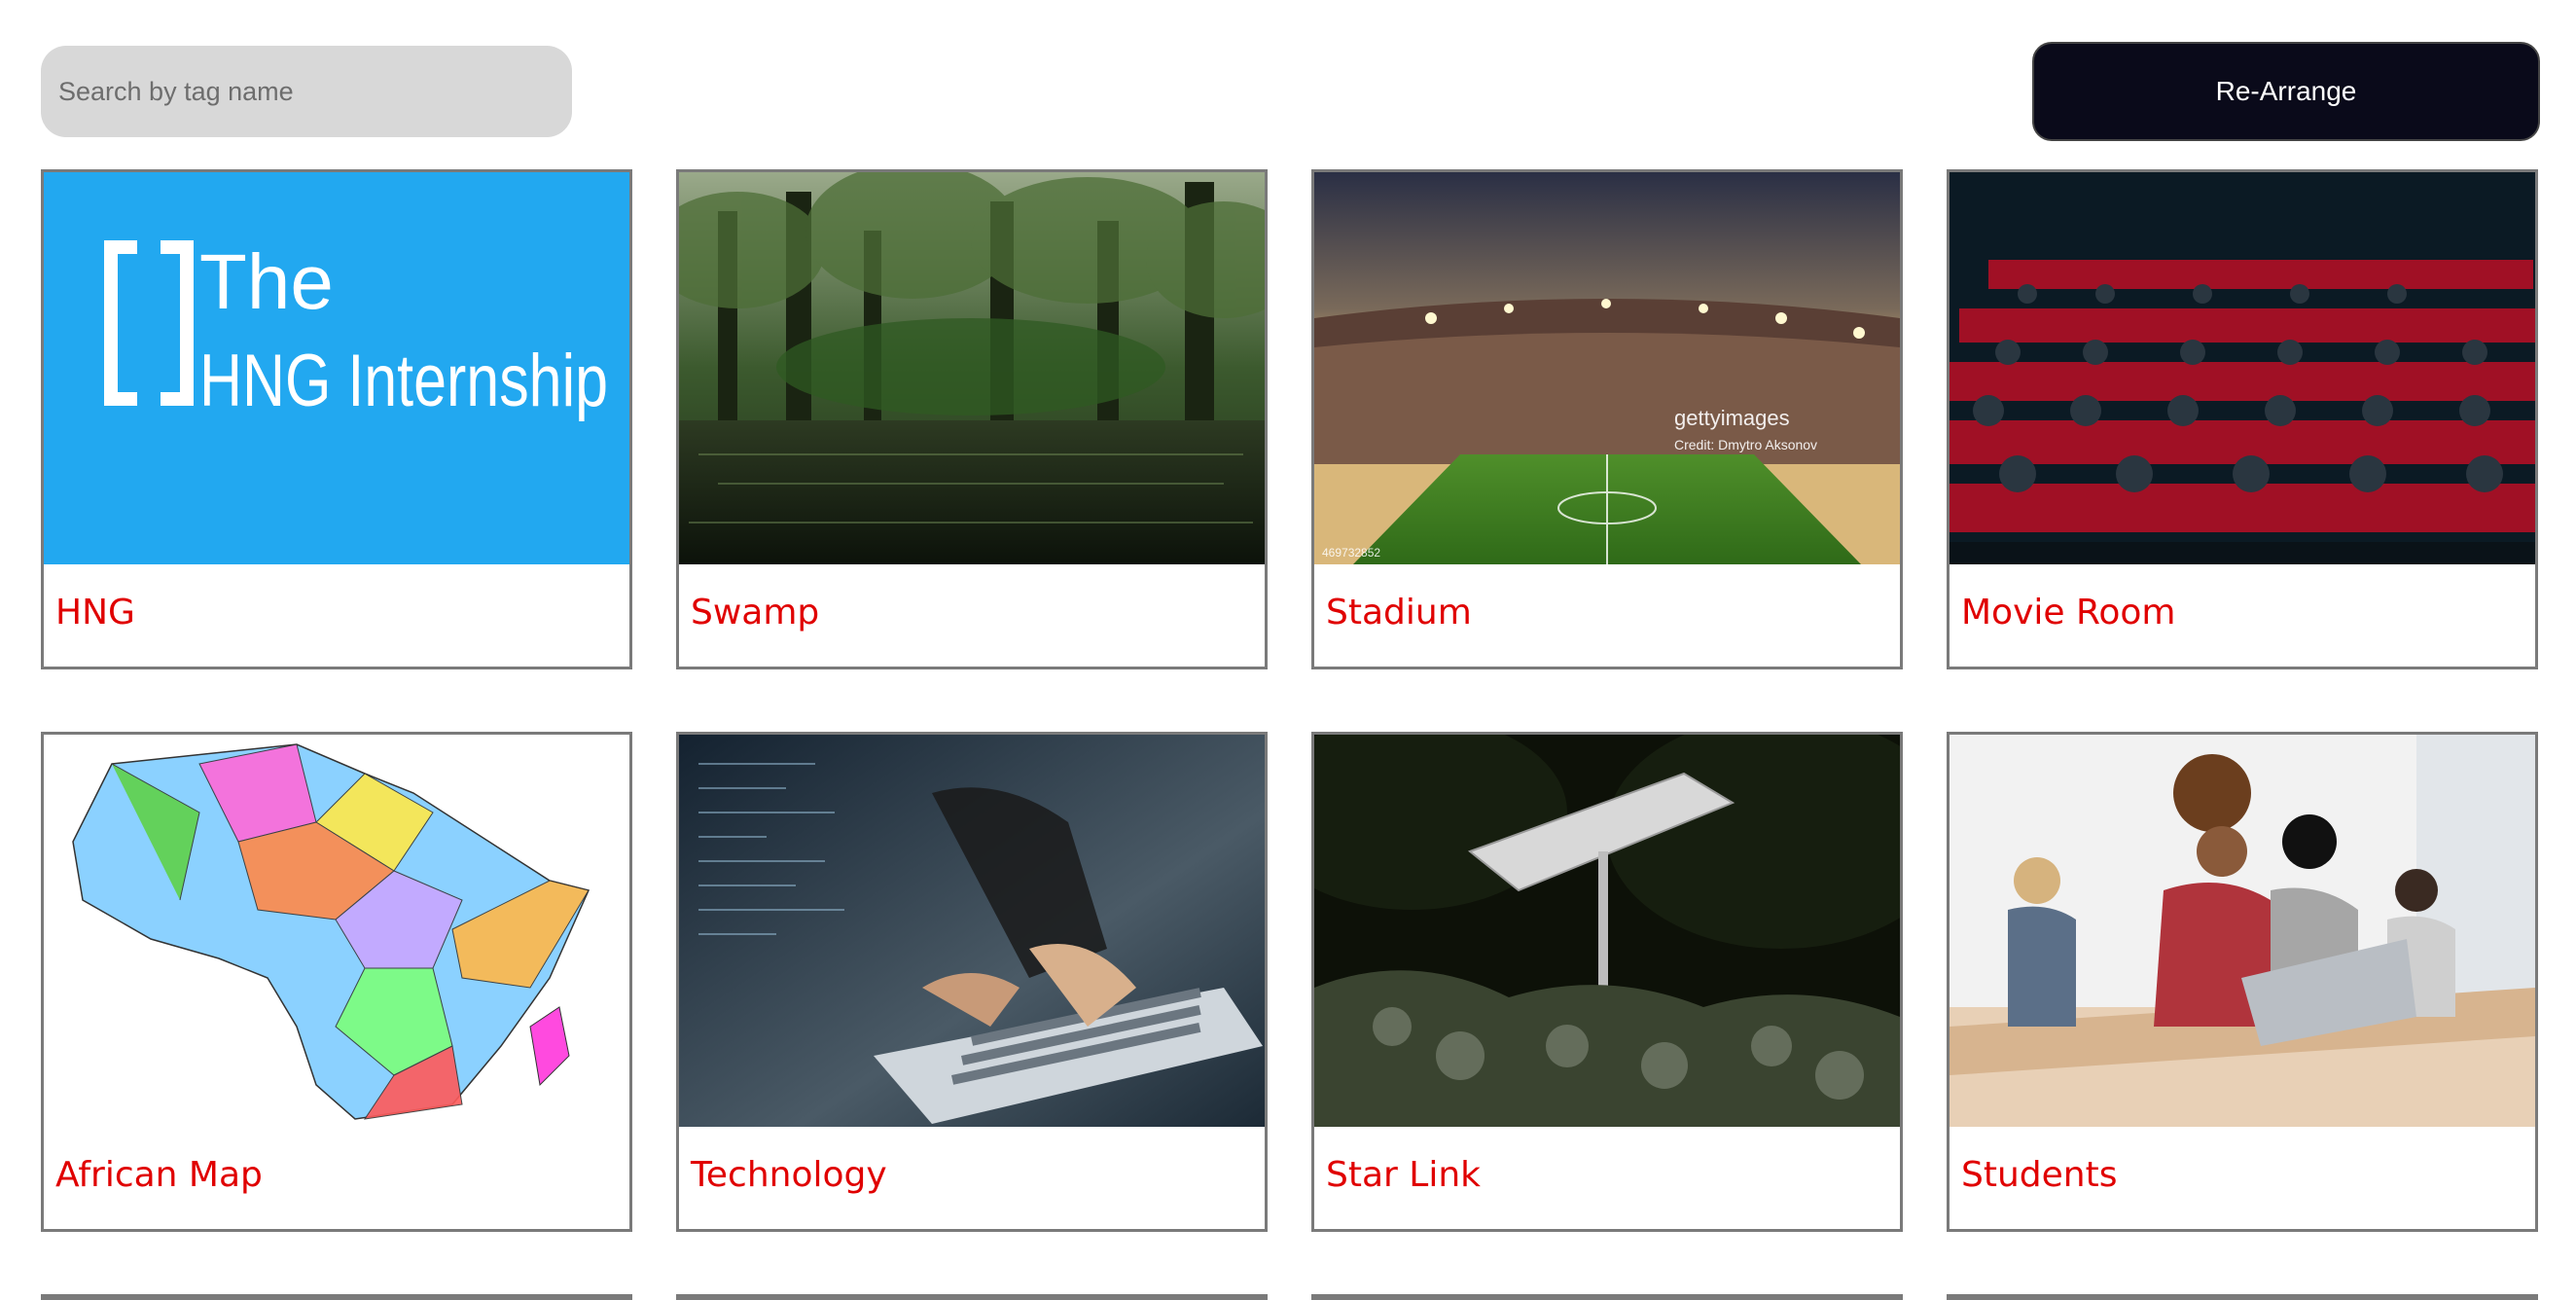  I want to click on gallery-card: African Map, so click(336, 982).